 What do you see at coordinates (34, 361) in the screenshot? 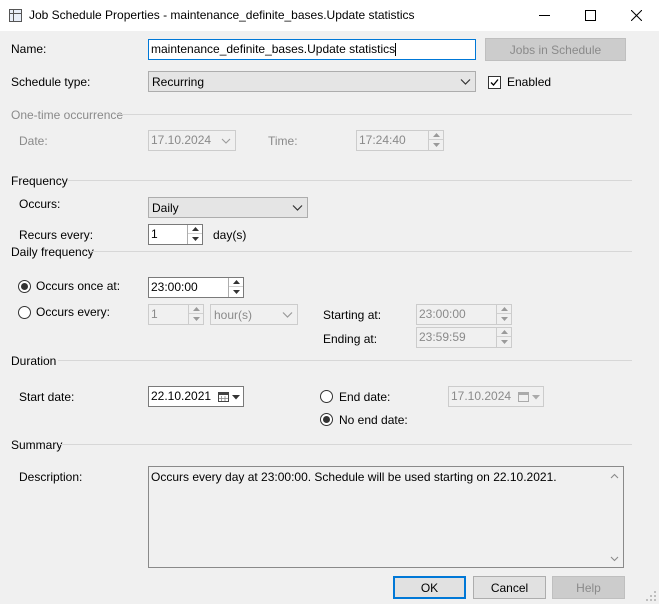
I see `duration-header: Duration` at bounding box center [34, 361].